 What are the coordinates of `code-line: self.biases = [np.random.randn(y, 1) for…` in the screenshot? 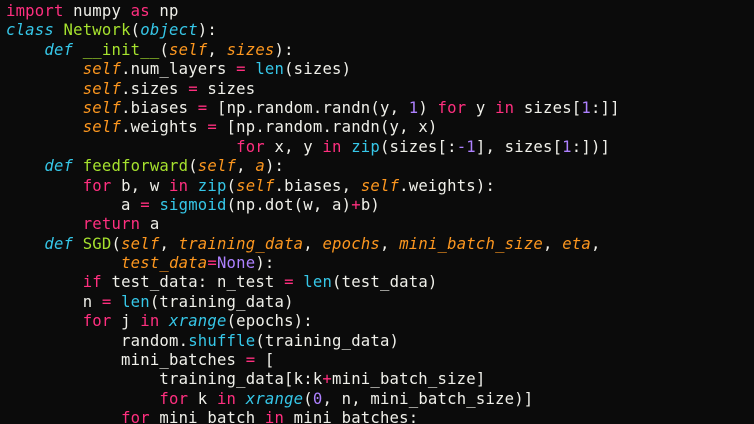 It's located at (313, 108).